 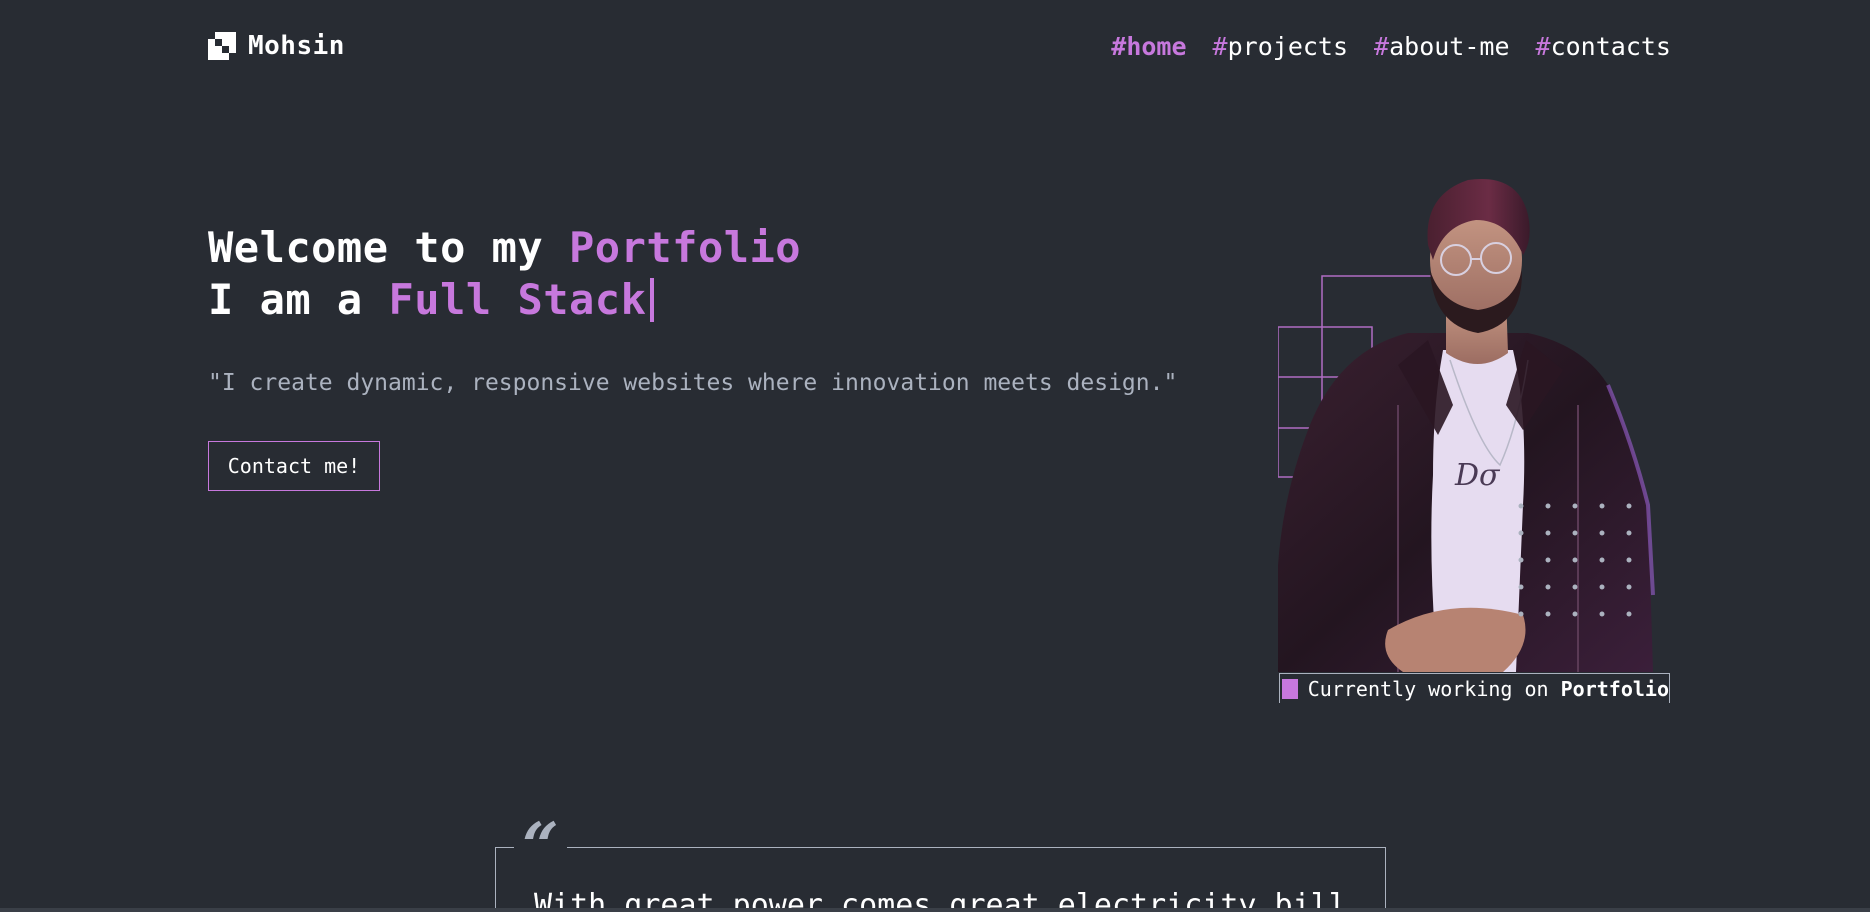 What do you see at coordinates (540, 847) in the screenshot?
I see `quote-mark-icon: “` at bounding box center [540, 847].